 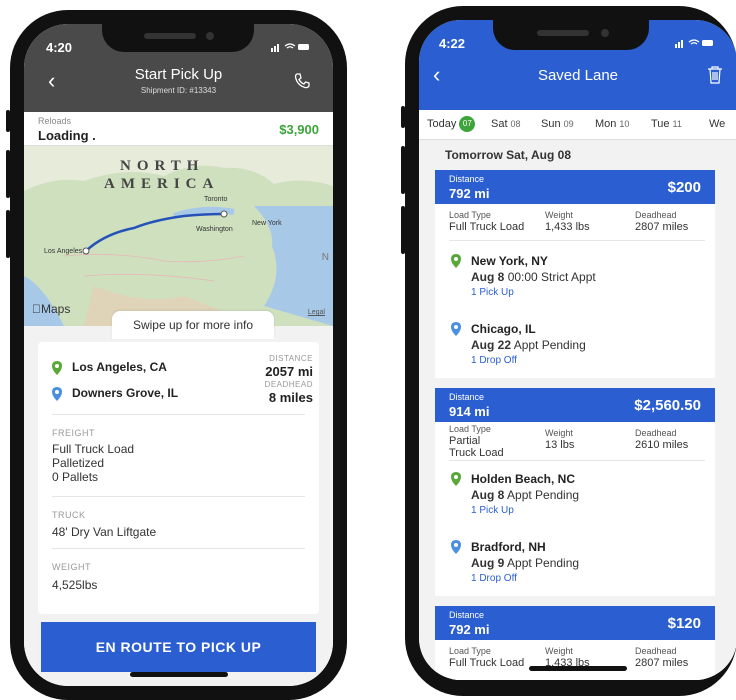 I want to click on tab-day: Tue 11, so click(x=666, y=124).